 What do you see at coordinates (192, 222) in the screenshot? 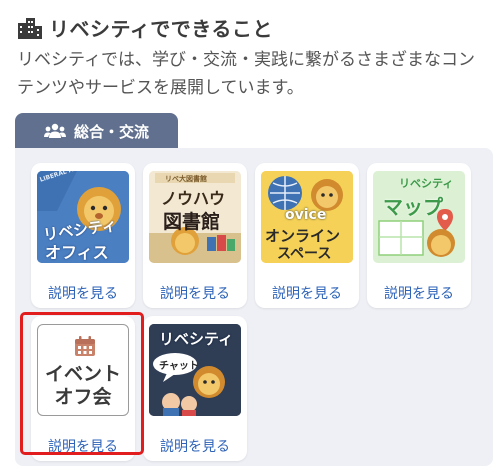
I see `library-subtitle: 図書館` at bounding box center [192, 222].